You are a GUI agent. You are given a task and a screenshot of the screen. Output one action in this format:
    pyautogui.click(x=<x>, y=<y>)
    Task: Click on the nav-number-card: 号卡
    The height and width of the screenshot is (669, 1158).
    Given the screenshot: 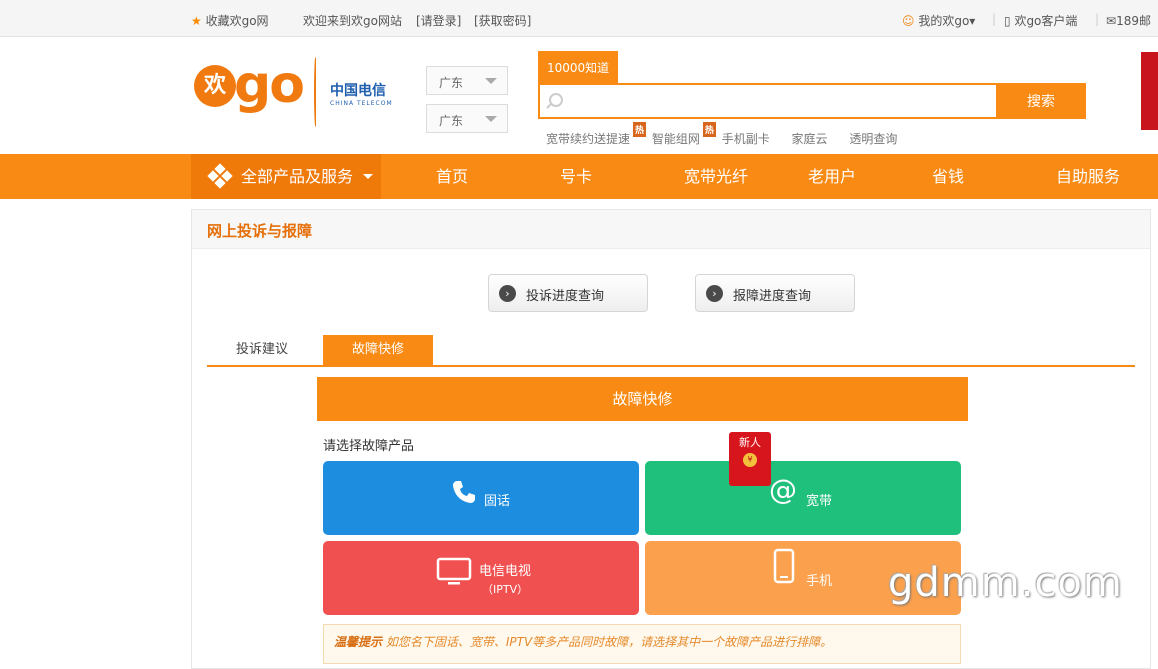 What is the action you would take?
    pyautogui.click(x=576, y=176)
    